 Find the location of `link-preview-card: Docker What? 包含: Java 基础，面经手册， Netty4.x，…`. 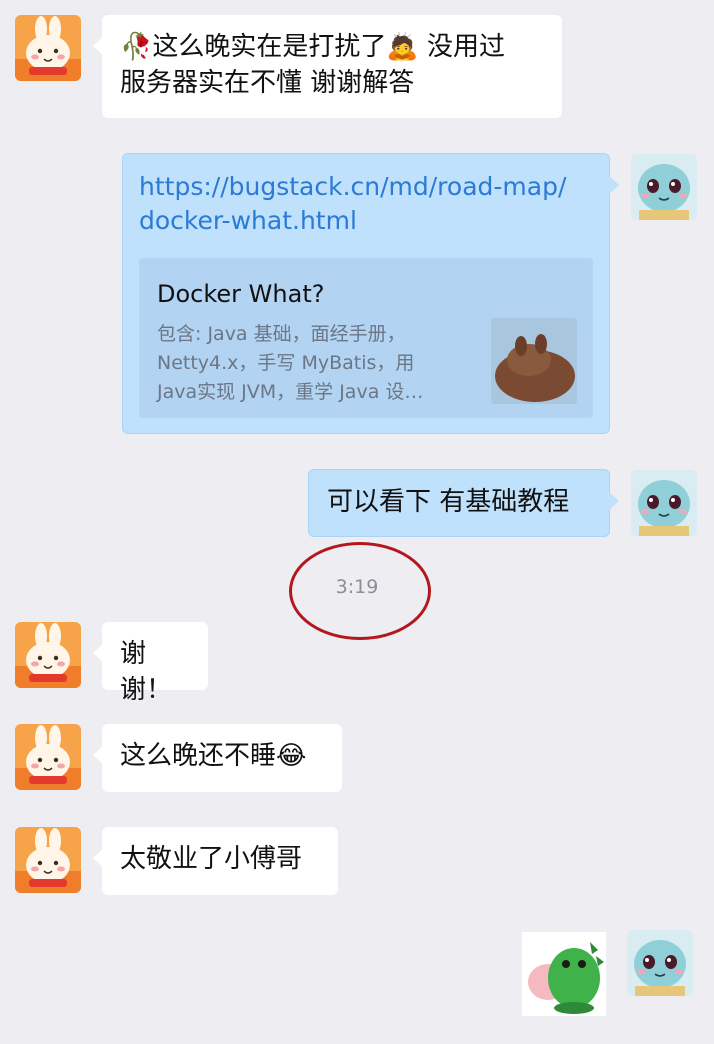

link-preview-card: Docker What? 包含: Java 基础，面经手册， Netty4.x，… is located at coordinates (366, 338).